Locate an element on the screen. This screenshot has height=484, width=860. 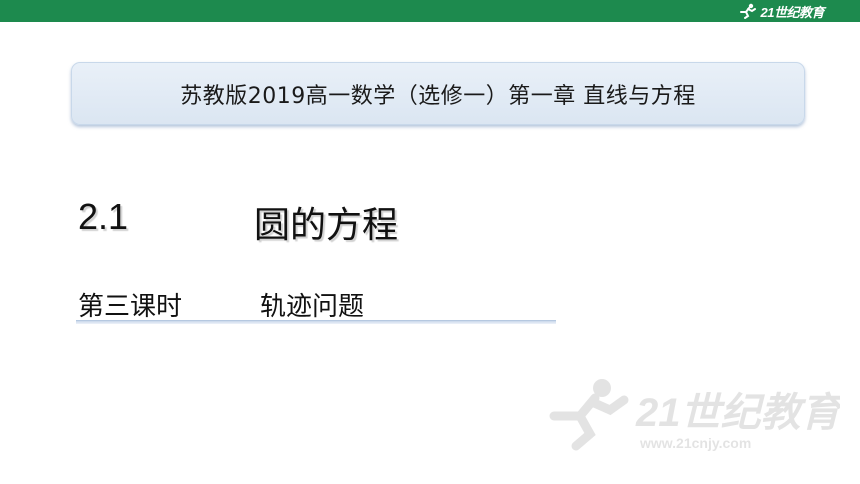
brand-logo-text: 21世纪教育 is located at coordinates (792, 12).